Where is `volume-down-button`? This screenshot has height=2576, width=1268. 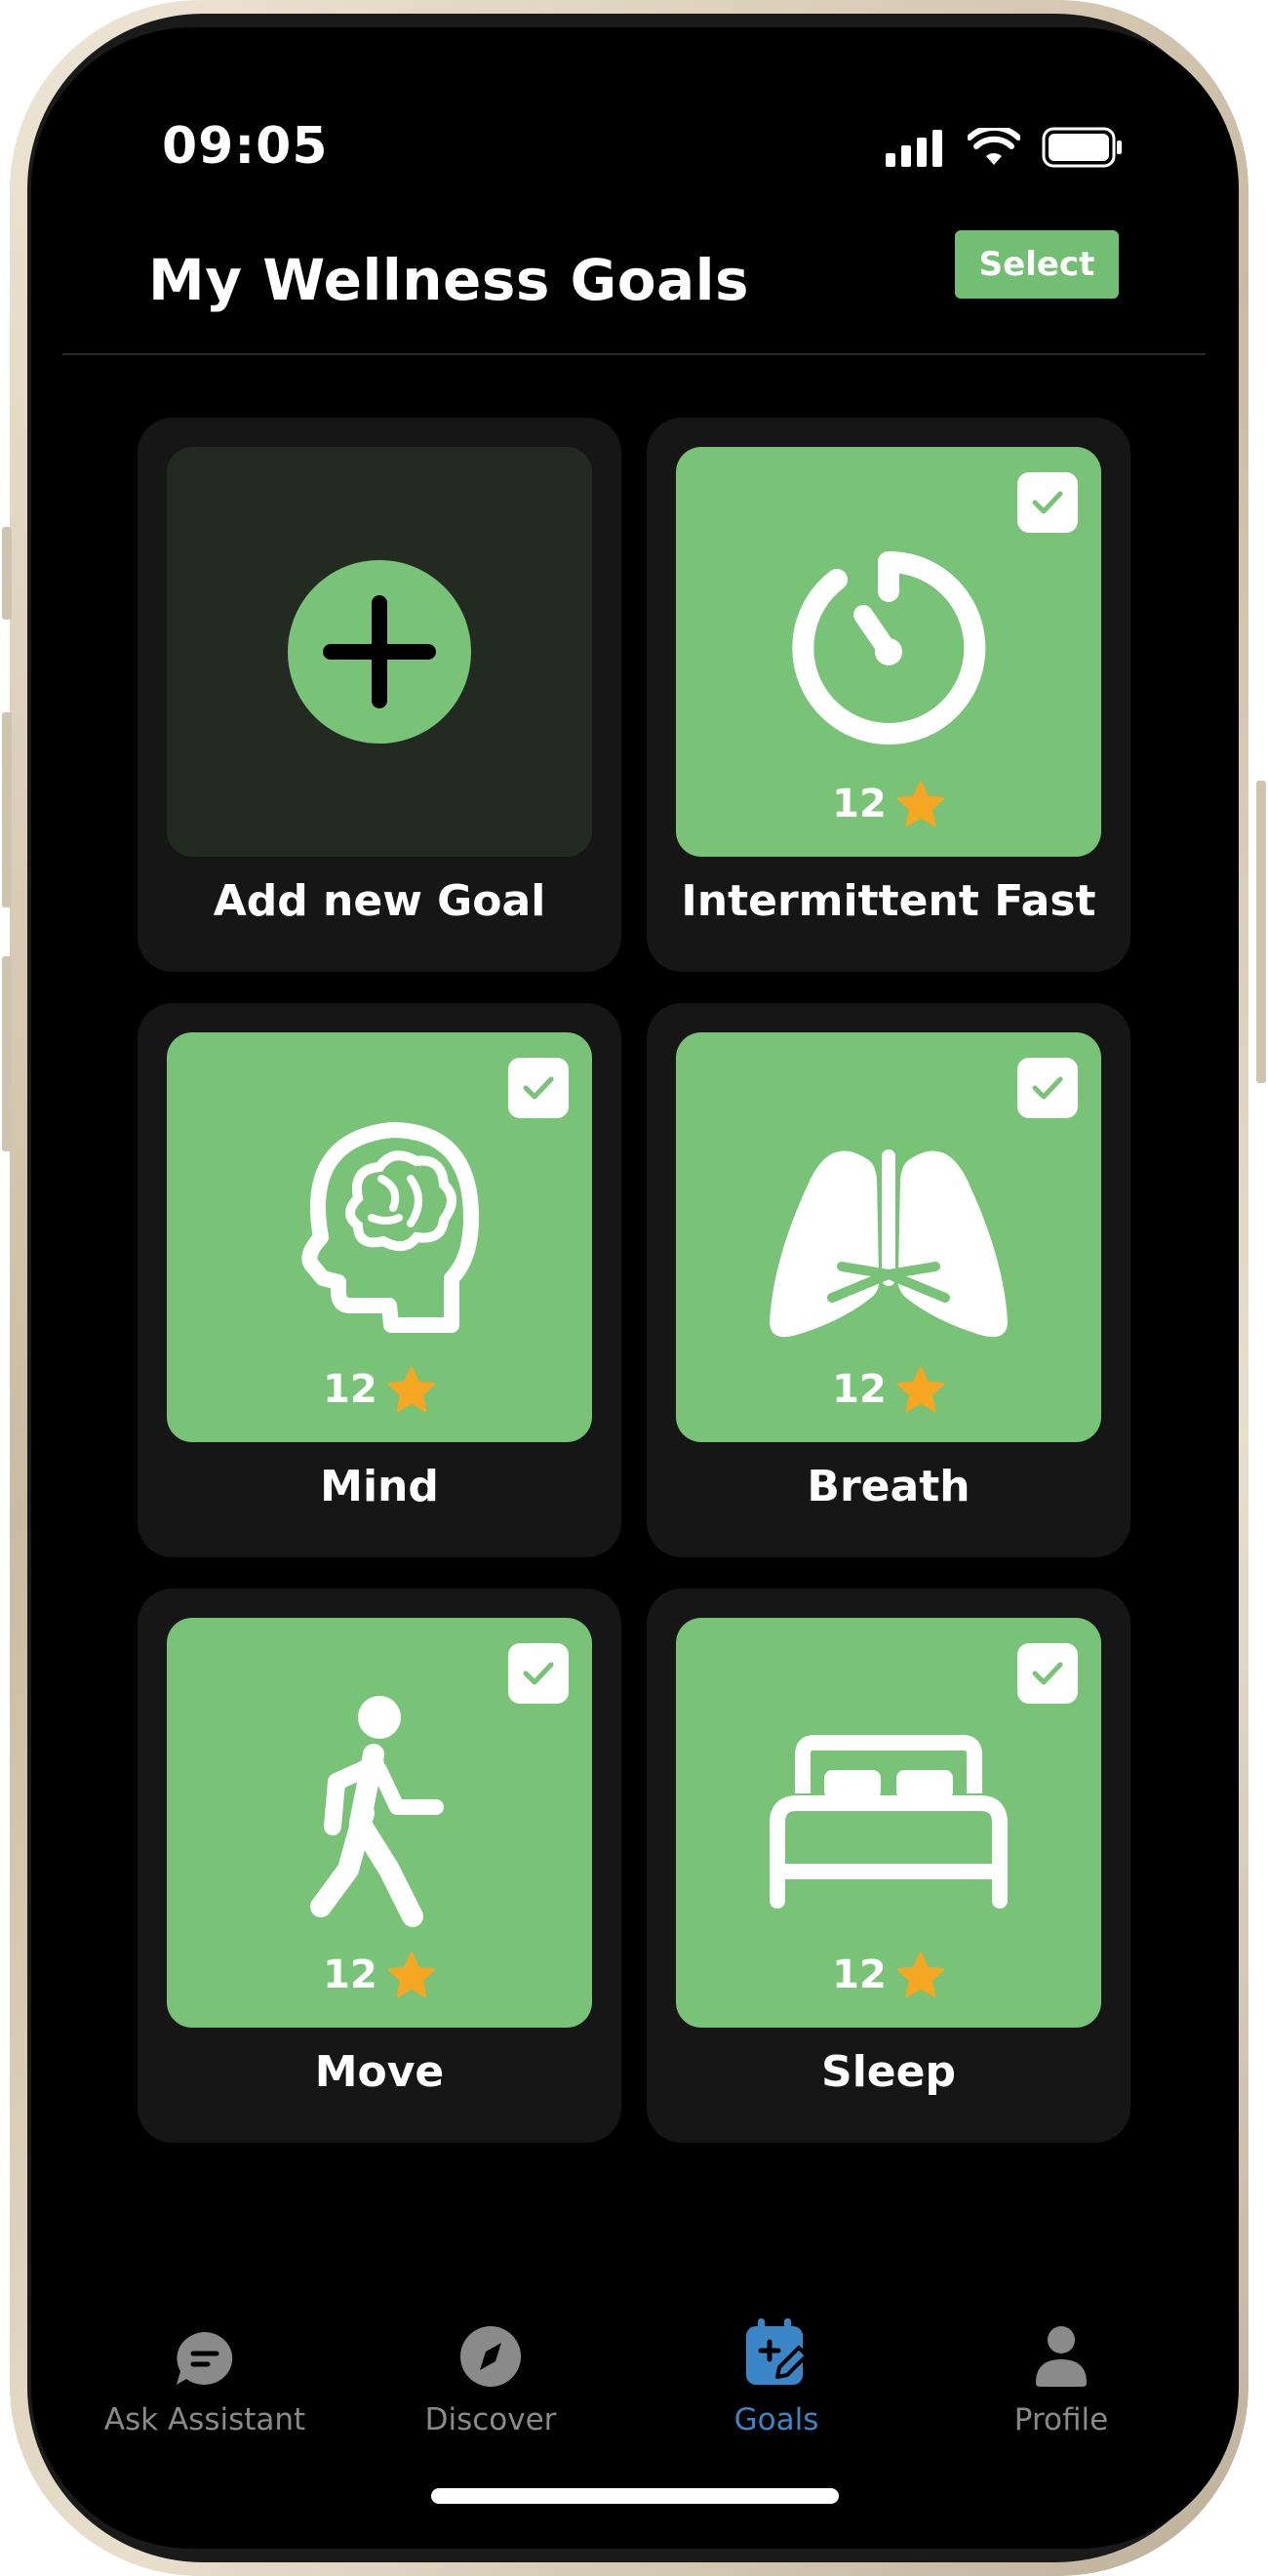 volume-down-button is located at coordinates (7, 1053).